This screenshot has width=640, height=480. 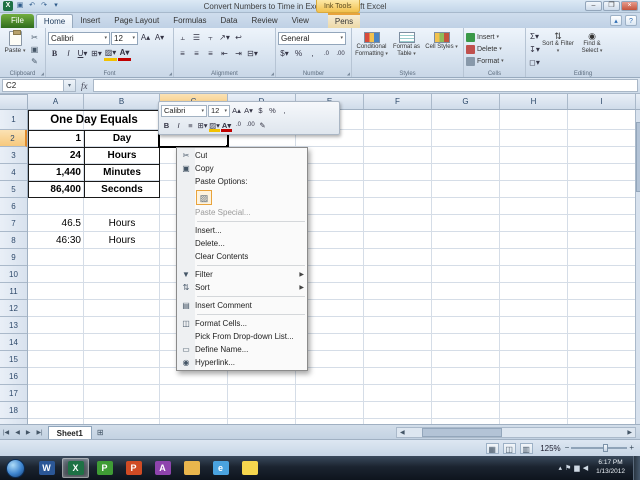 What do you see at coordinates (629, 6) in the screenshot?
I see `close-button: ×` at bounding box center [629, 6].